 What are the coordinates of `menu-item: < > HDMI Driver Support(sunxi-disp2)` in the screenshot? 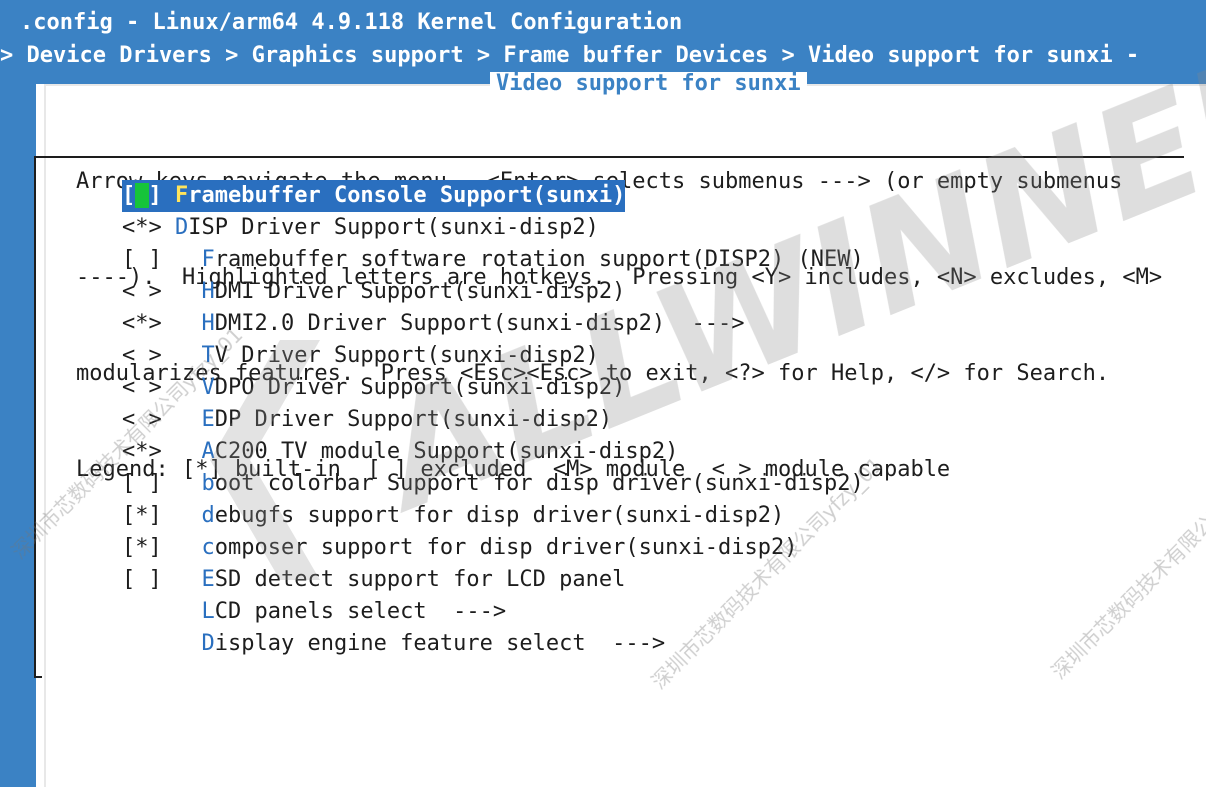 It's located at (642, 292).